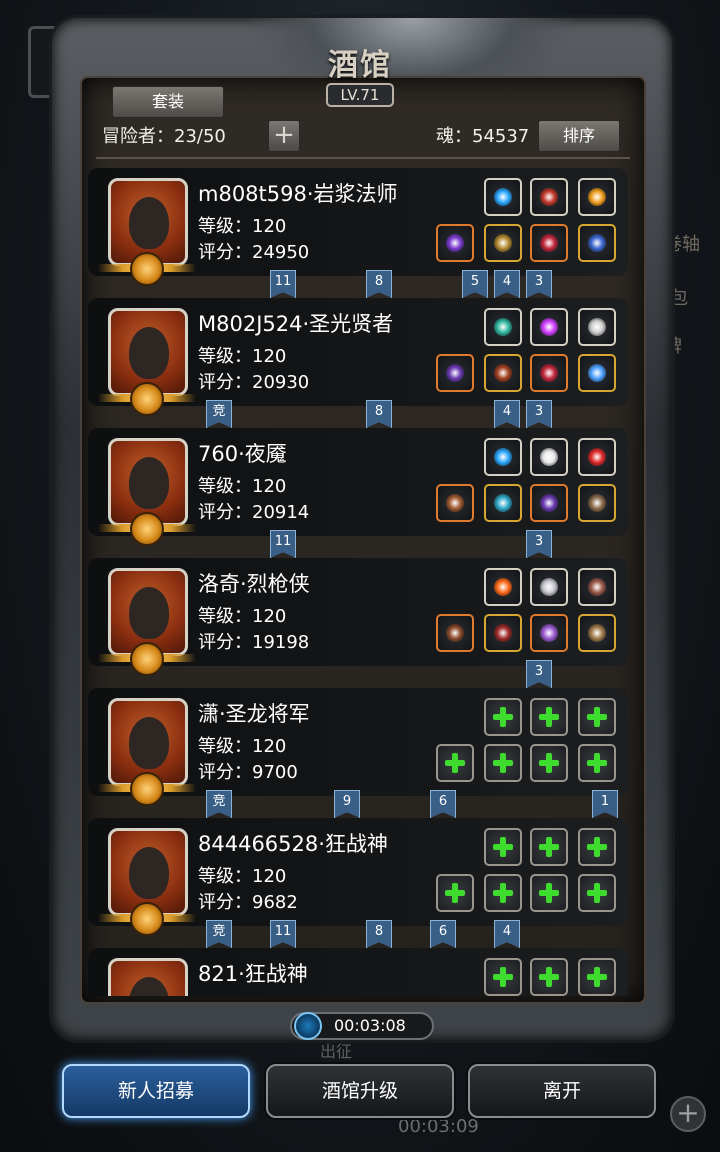 The height and width of the screenshot is (1152, 720). I want to click on hero-tag: 4, so click(507, 934).